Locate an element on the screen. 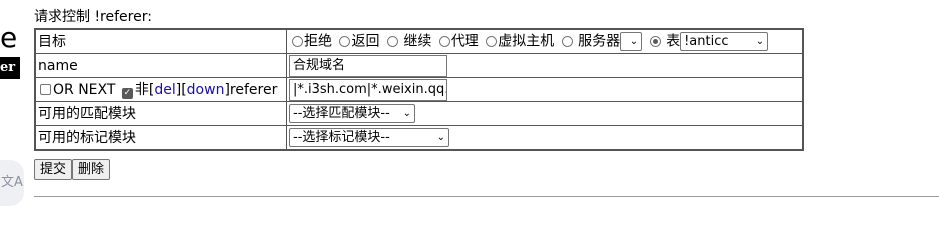 This screenshot has height=246, width=939. page-title: 请求控制 !referer: is located at coordinates (93, 17).